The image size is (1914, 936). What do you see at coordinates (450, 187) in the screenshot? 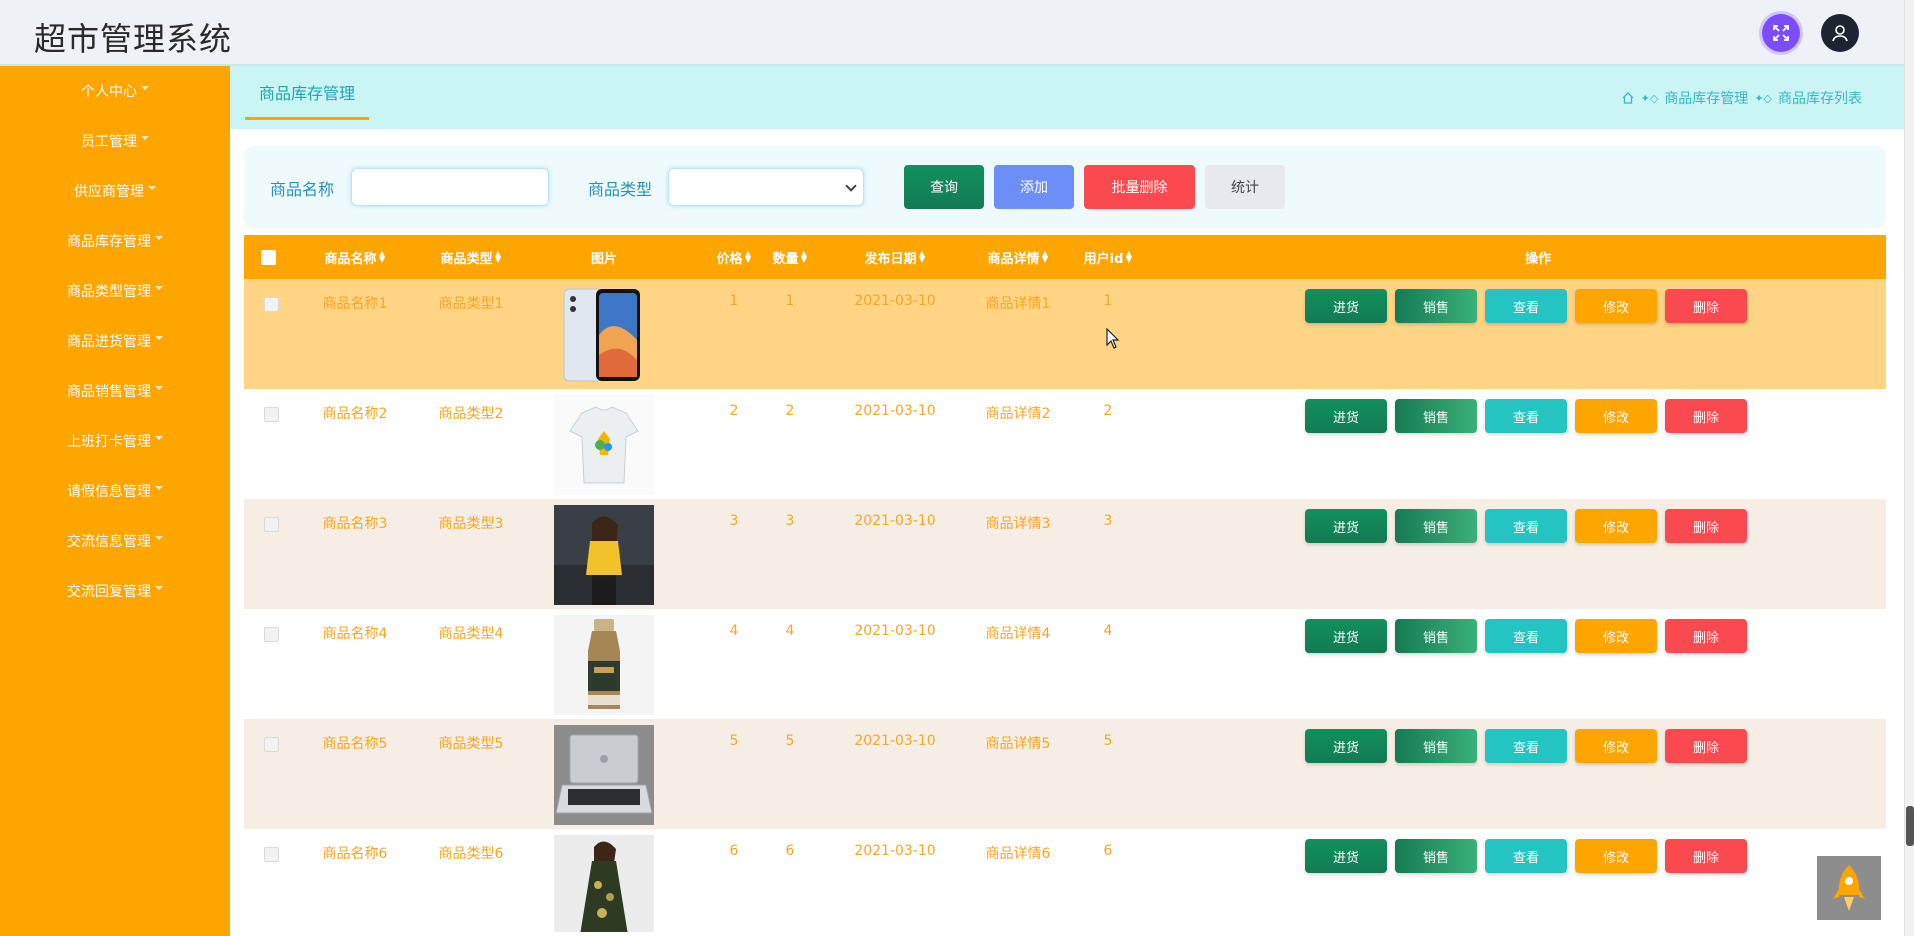
I see `product-name-input` at bounding box center [450, 187].